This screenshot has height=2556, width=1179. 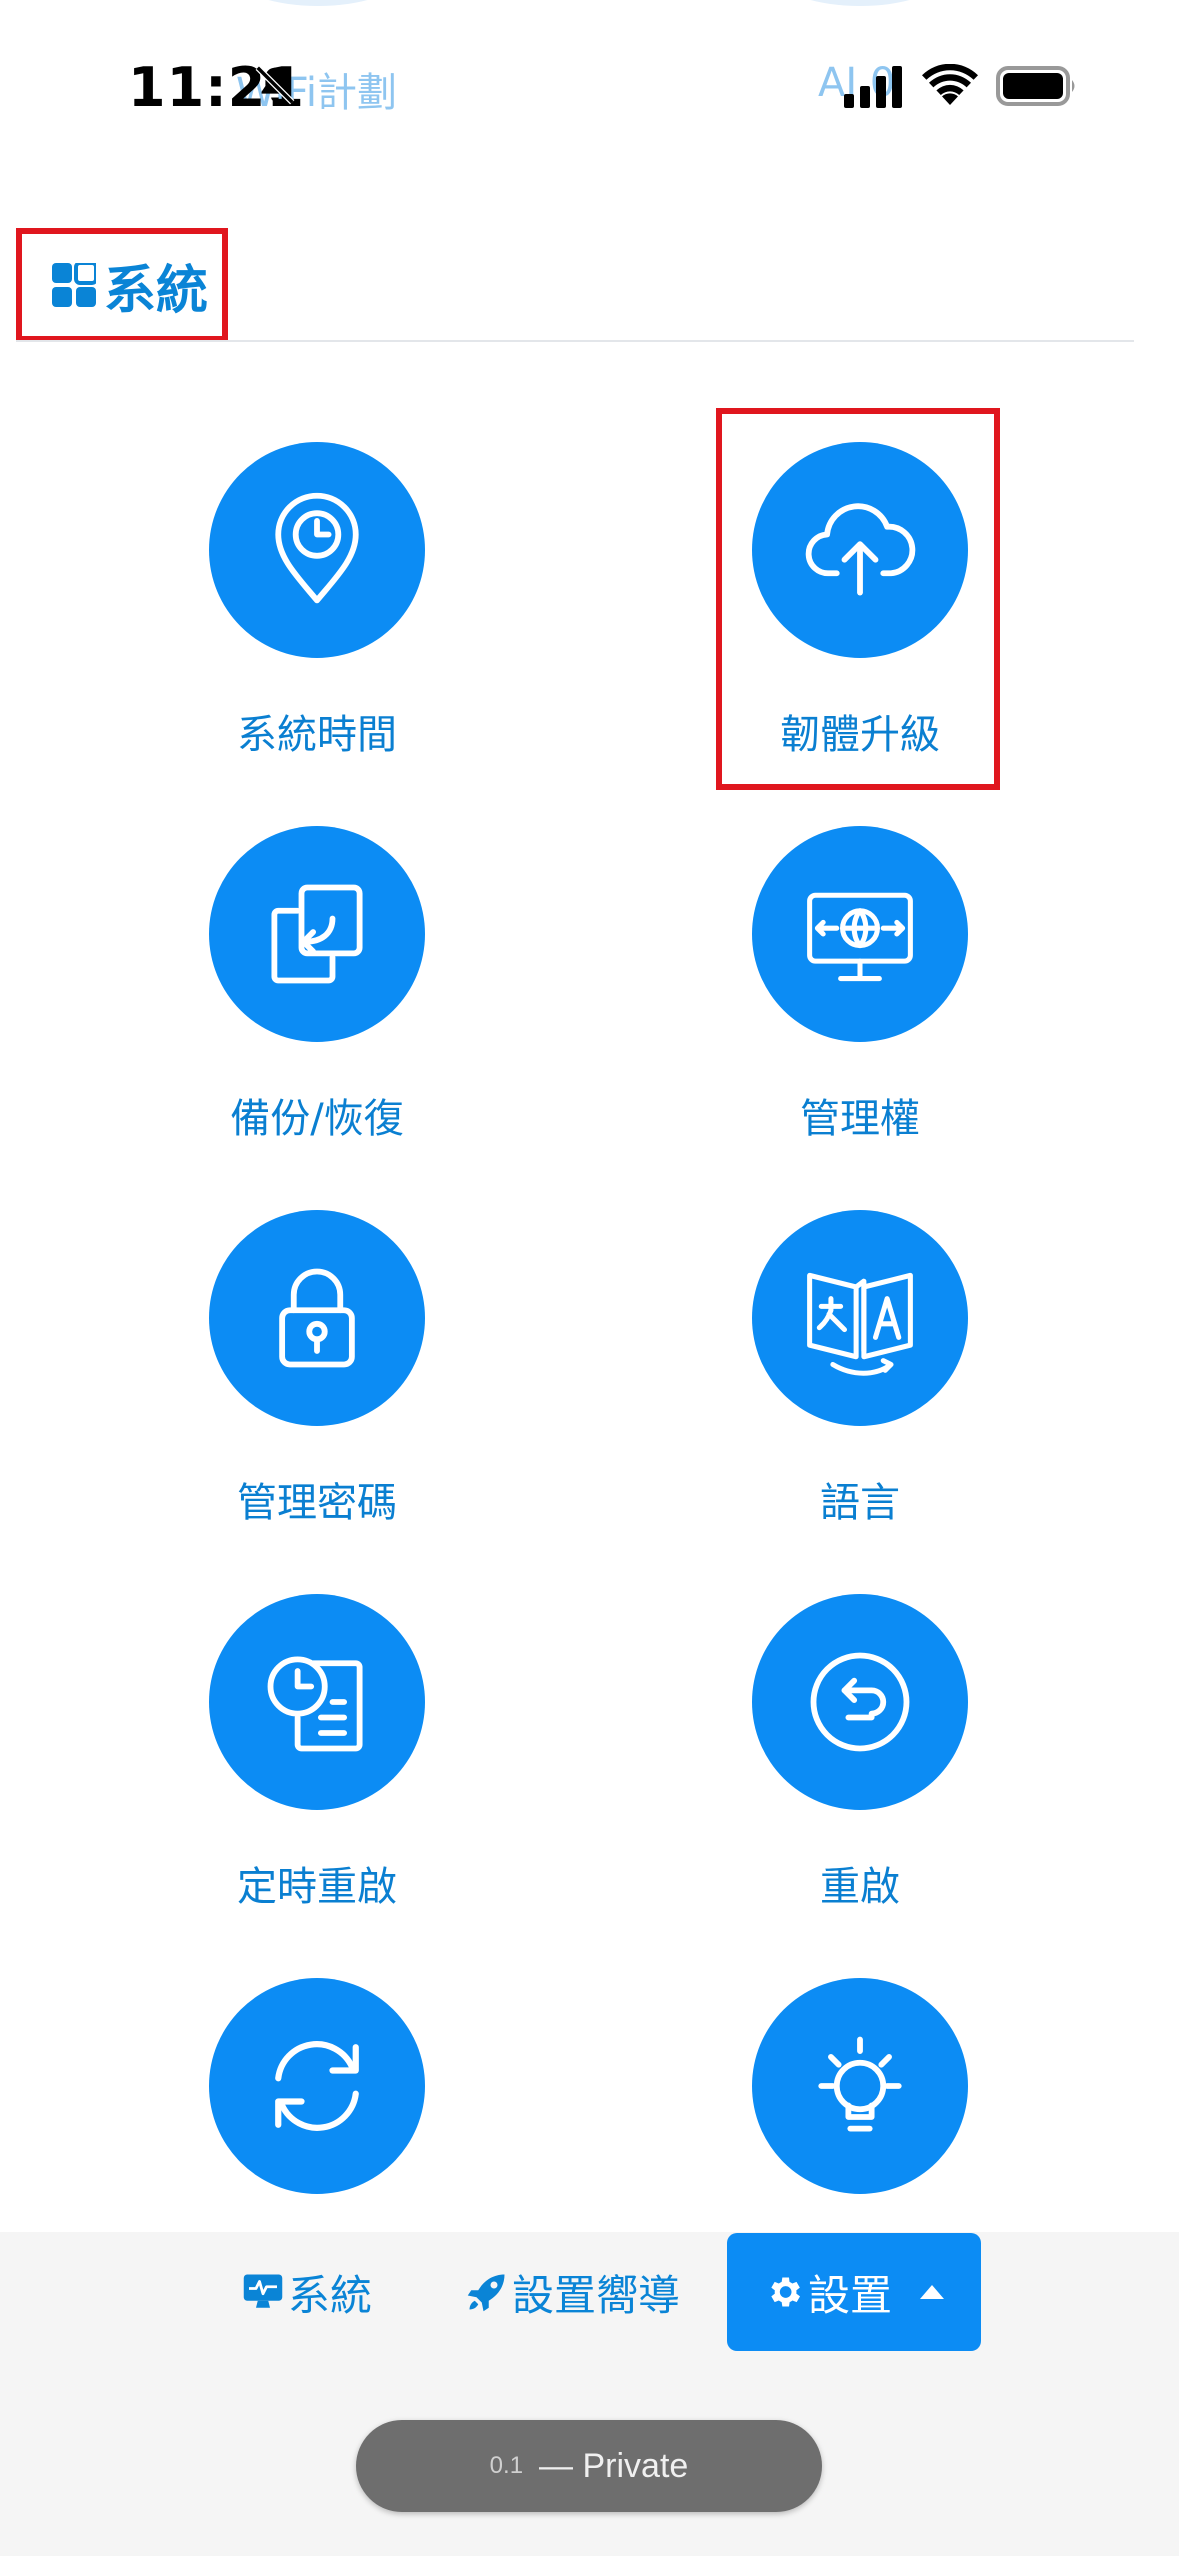 What do you see at coordinates (506, 2465) in the screenshot?
I see `url-fragment: 0.1` at bounding box center [506, 2465].